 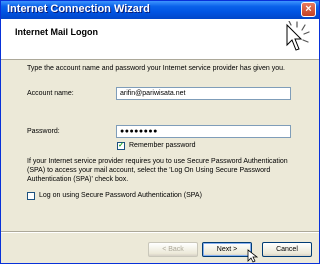 What do you see at coordinates (298, 36) in the screenshot?
I see `wizard-sparkle-icon` at bounding box center [298, 36].